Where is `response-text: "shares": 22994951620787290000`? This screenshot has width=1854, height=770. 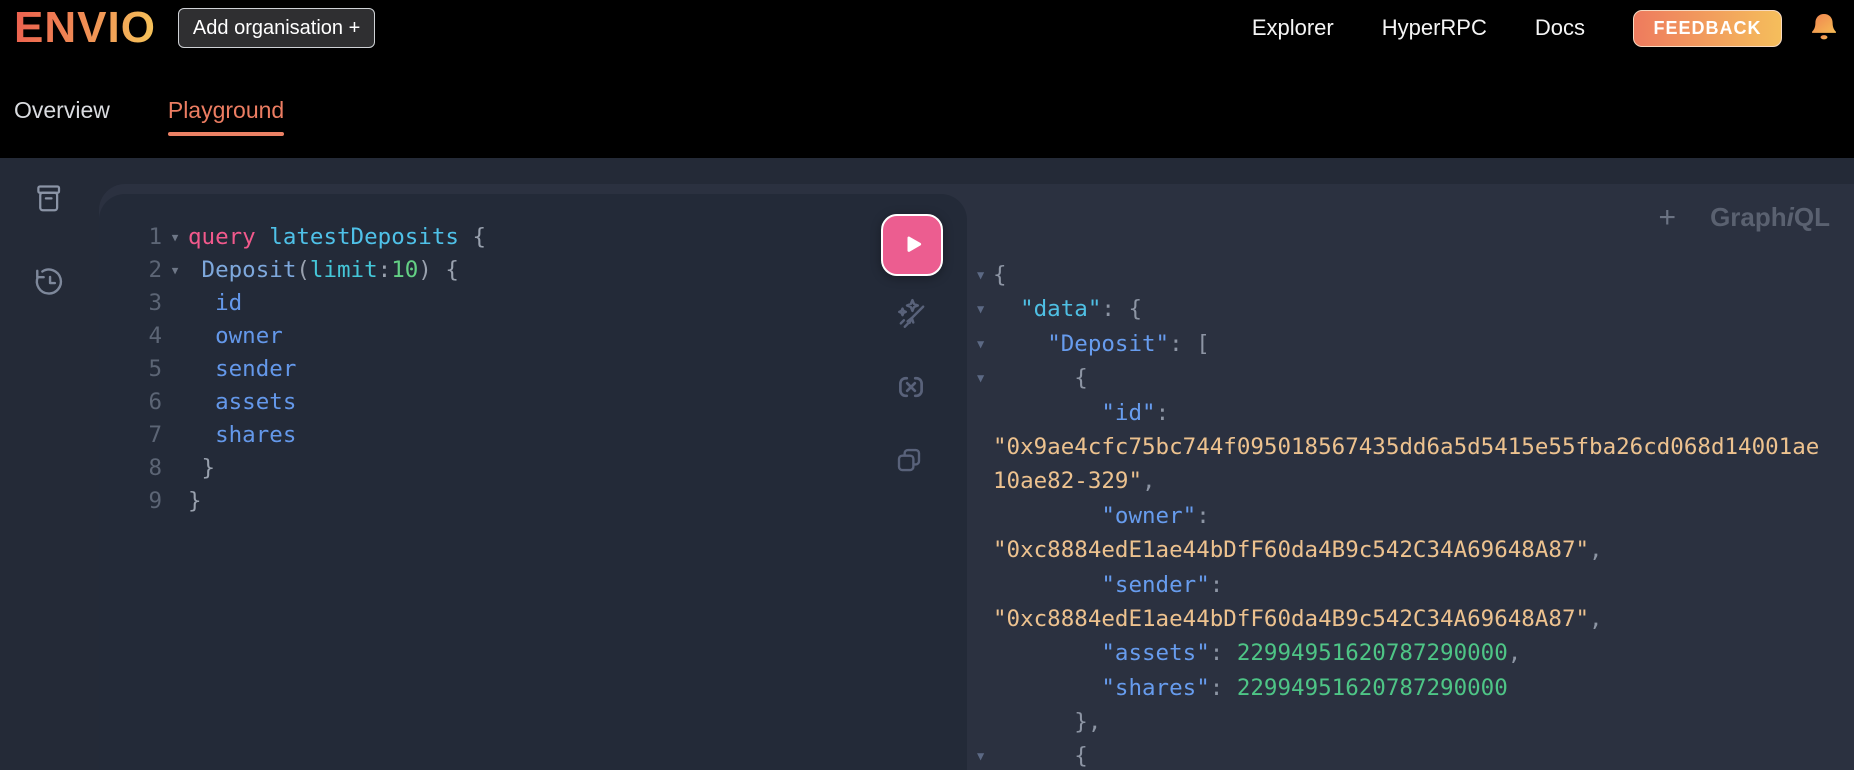 response-text: "shares": 22994951620787290000 is located at coordinates (1304, 687).